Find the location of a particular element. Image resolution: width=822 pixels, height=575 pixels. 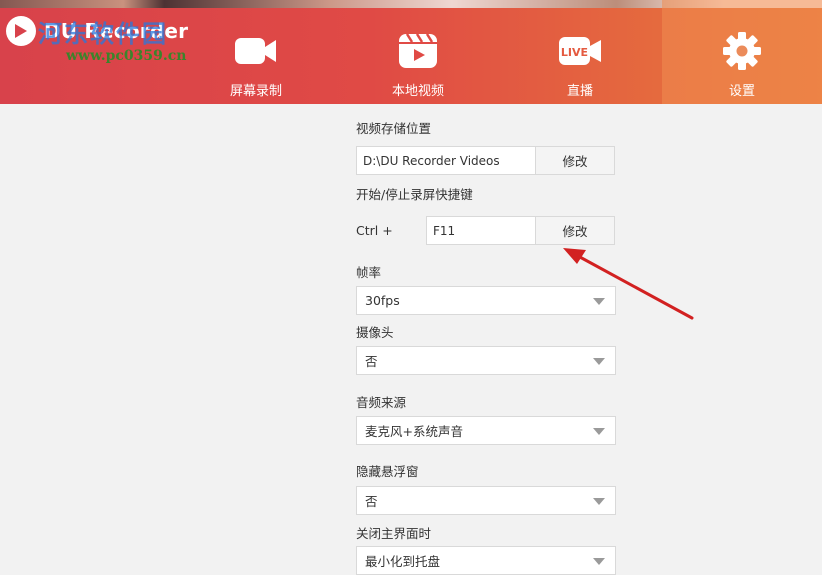

hide-float-select: 否 is located at coordinates (486, 500).